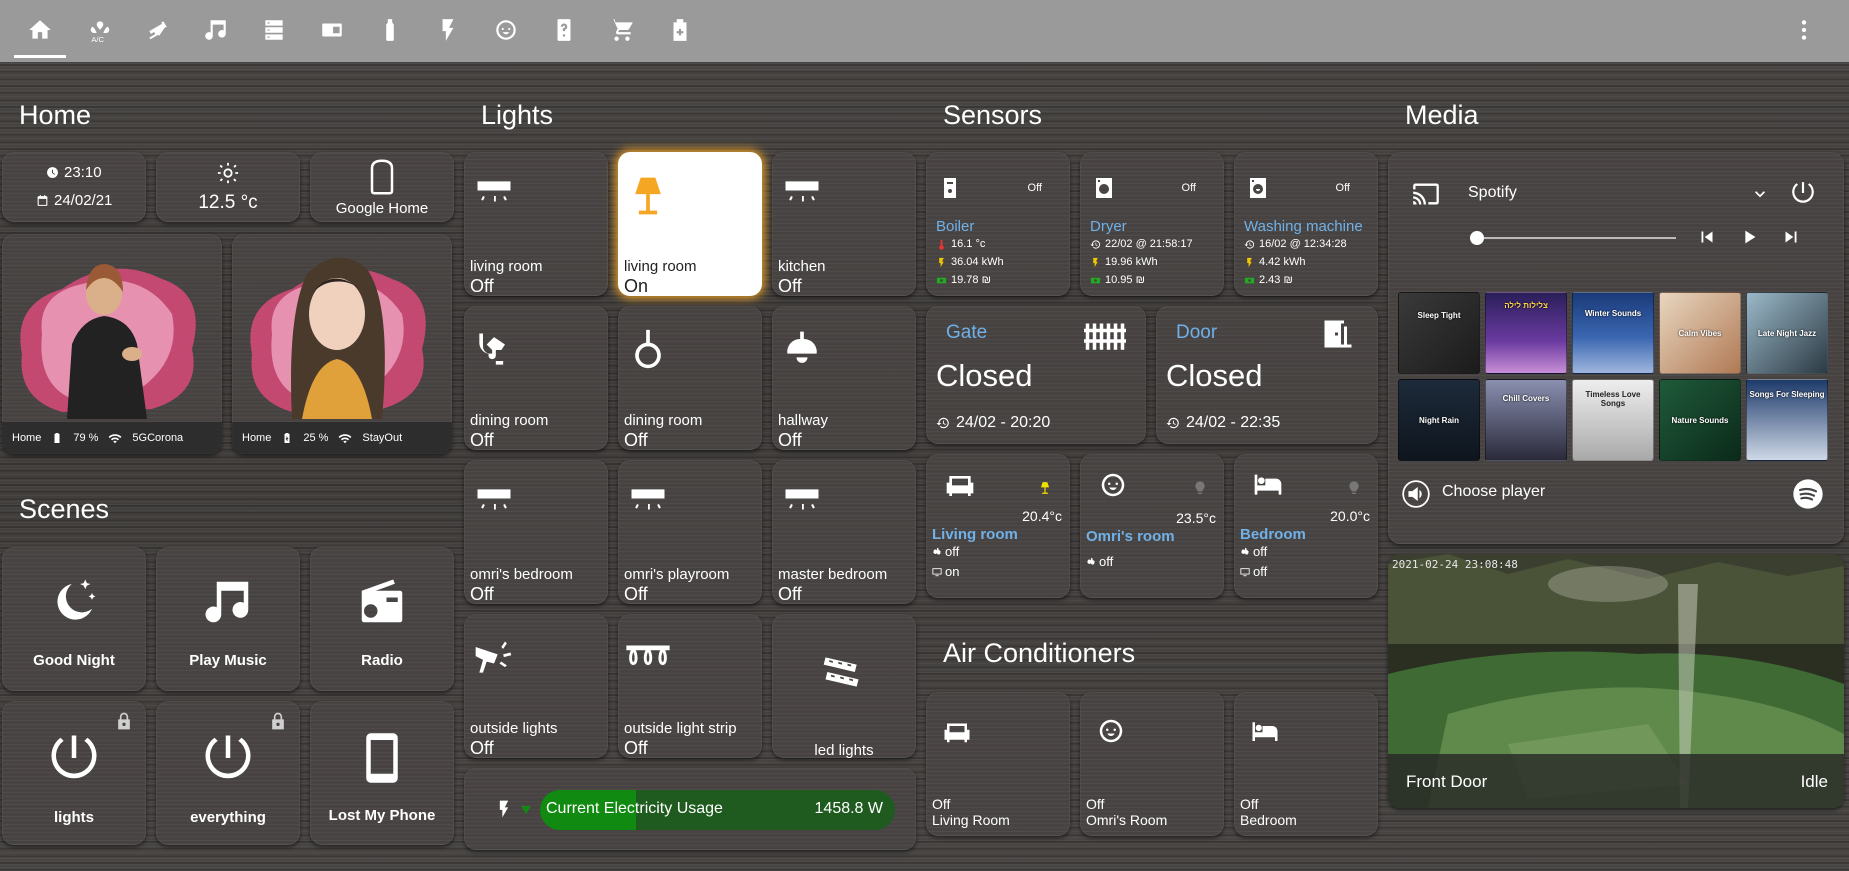 This screenshot has height=871, width=1849. I want to click on tab-cart, so click(622, 30).